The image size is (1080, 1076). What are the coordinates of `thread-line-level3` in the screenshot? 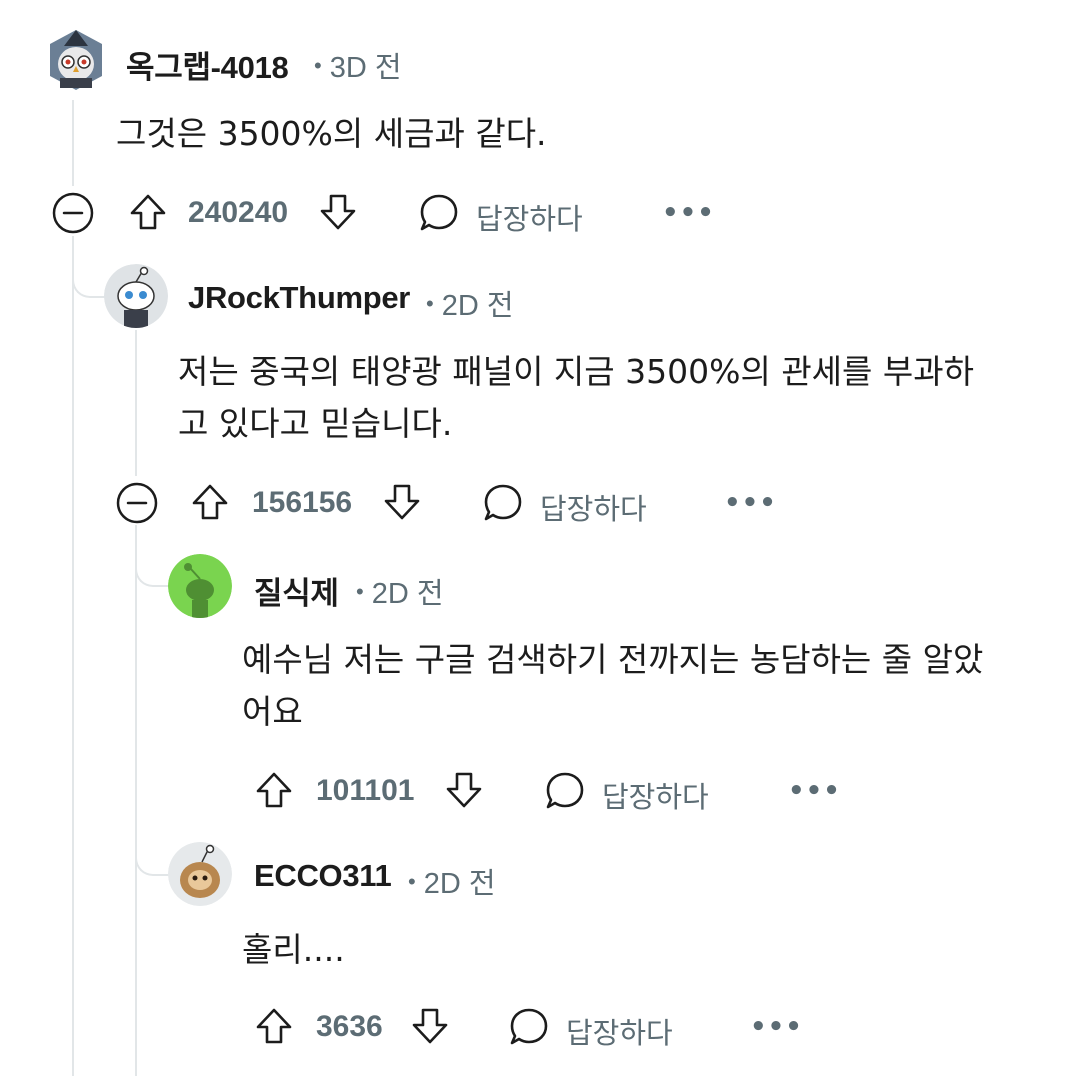 It's located at (136, 800).